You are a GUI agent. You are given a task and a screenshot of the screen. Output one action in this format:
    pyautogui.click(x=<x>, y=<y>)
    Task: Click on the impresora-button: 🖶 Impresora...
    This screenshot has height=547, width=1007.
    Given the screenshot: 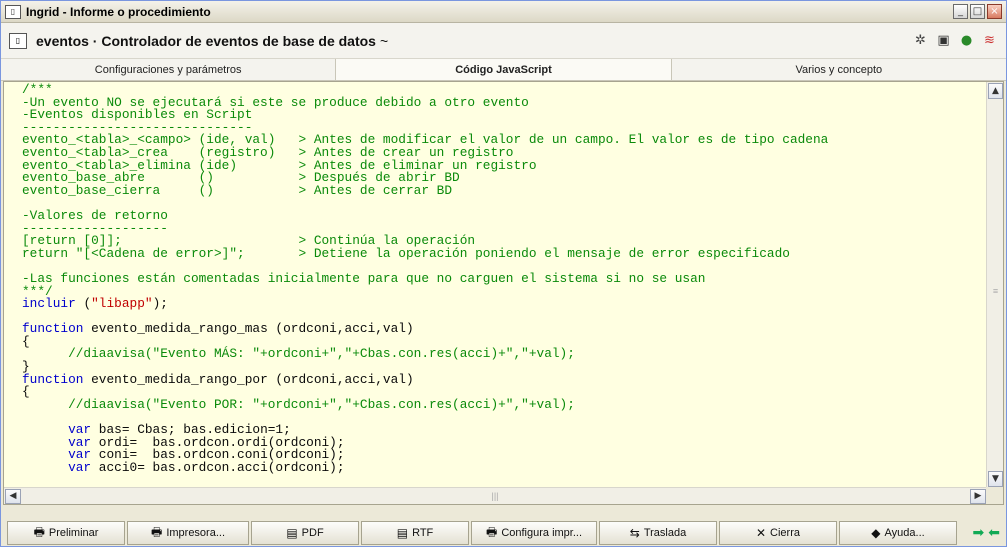 What is the action you would take?
    pyautogui.click(x=188, y=533)
    